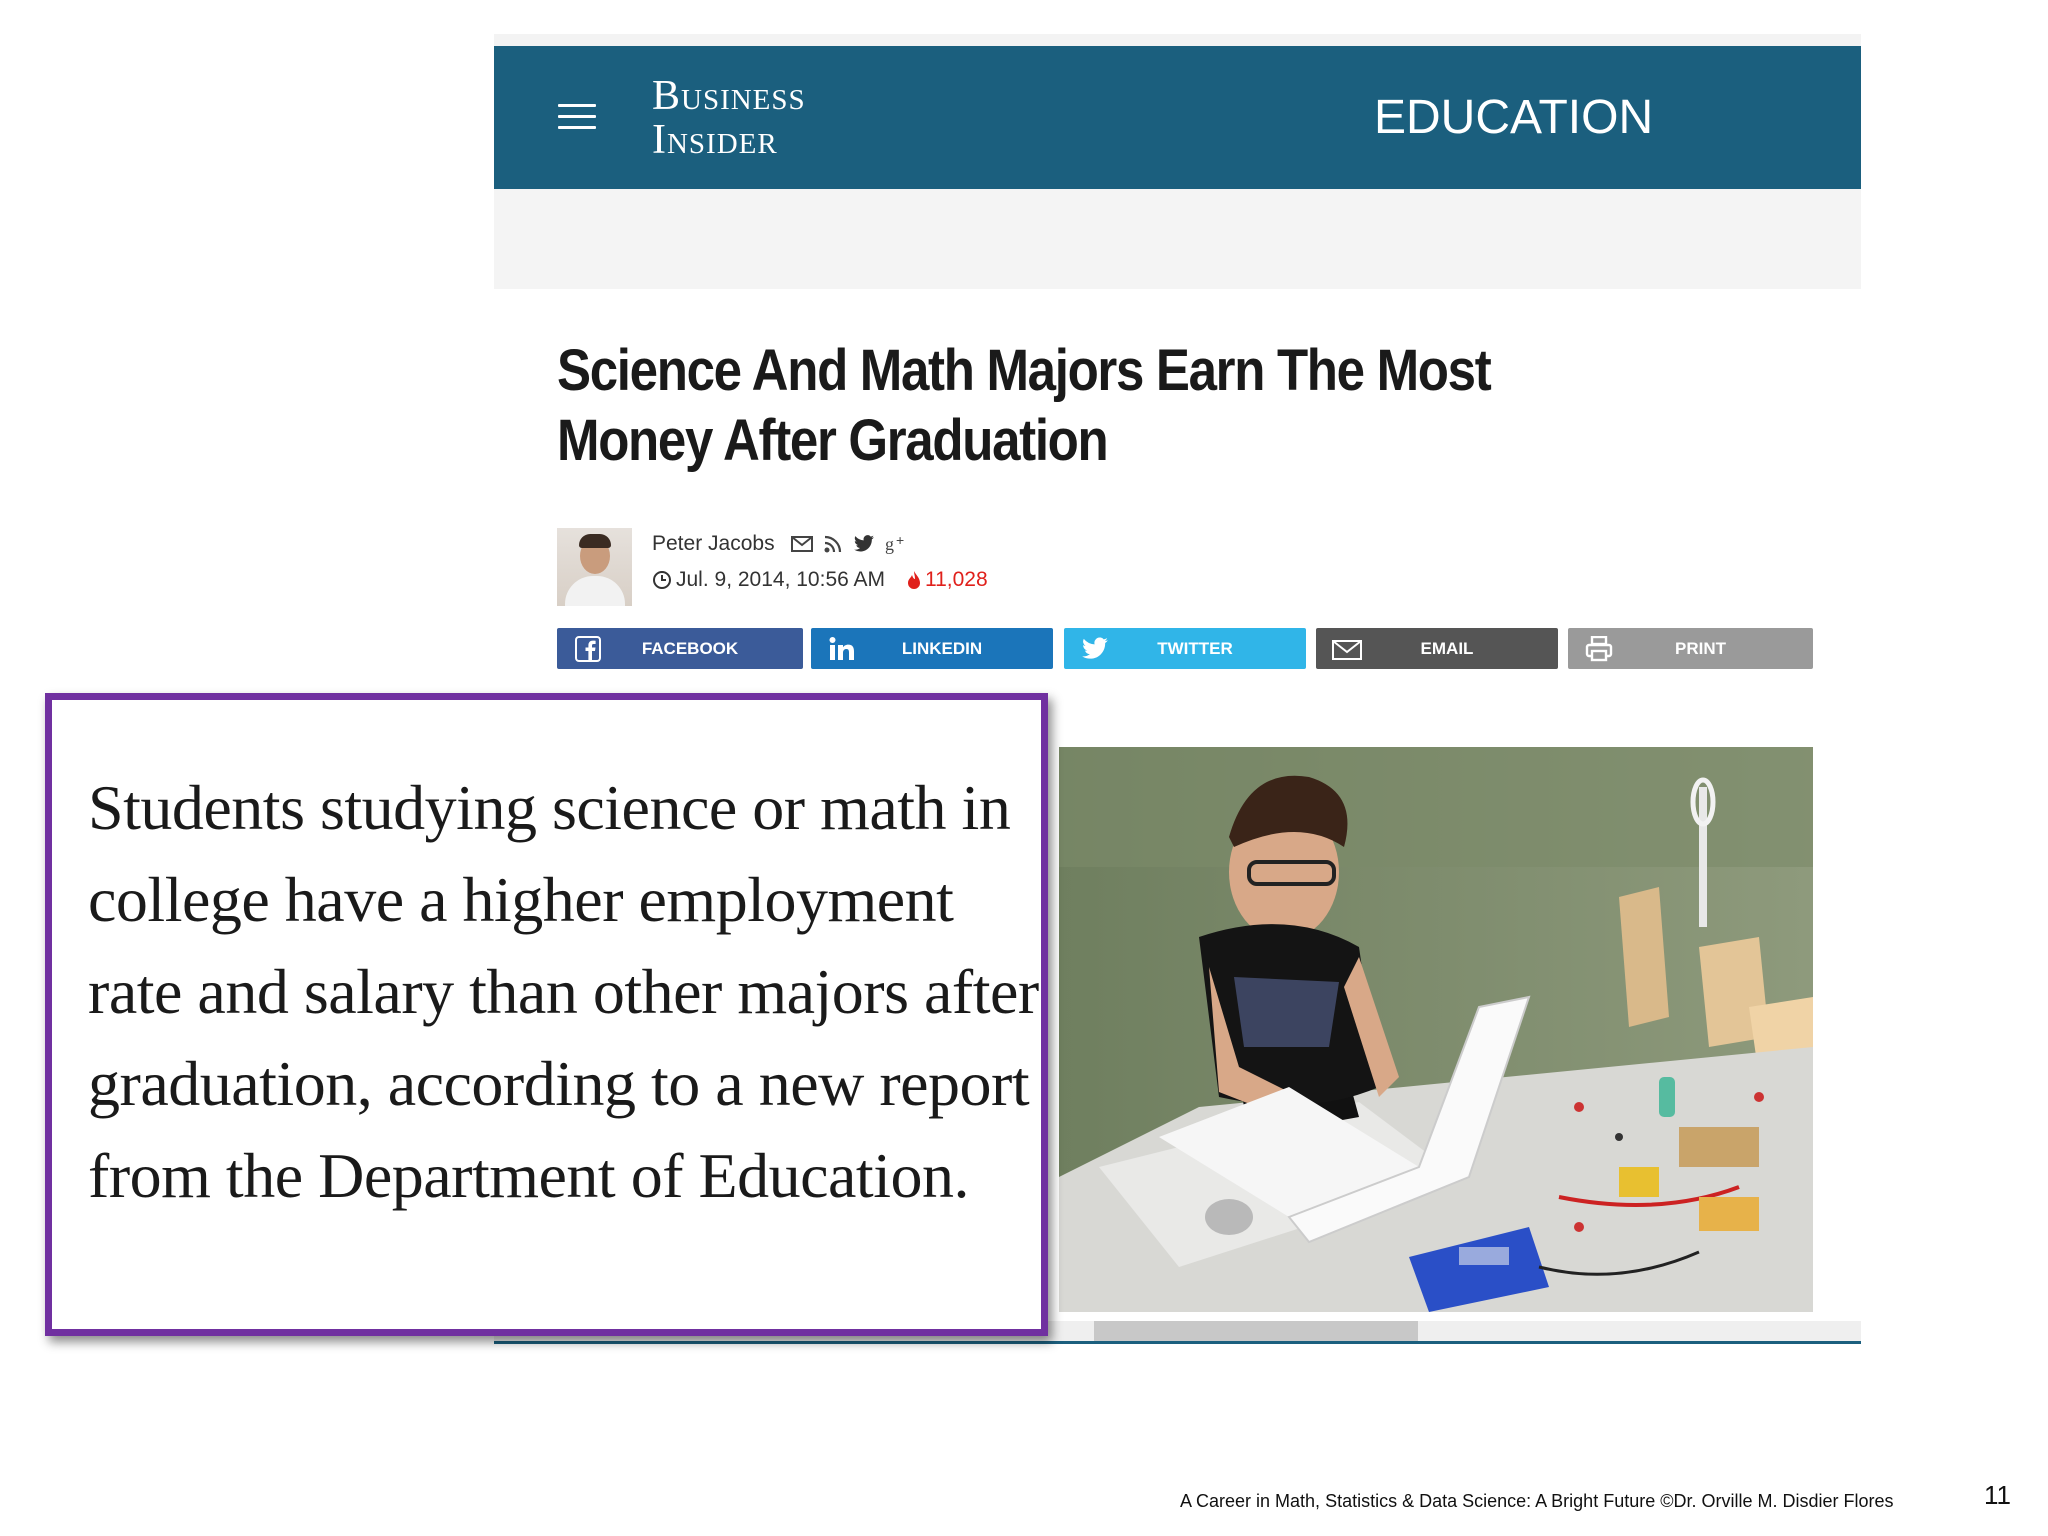 This screenshot has height=1536, width=2048. What do you see at coordinates (889, 544) in the screenshot?
I see `svg-text: g` at bounding box center [889, 544].